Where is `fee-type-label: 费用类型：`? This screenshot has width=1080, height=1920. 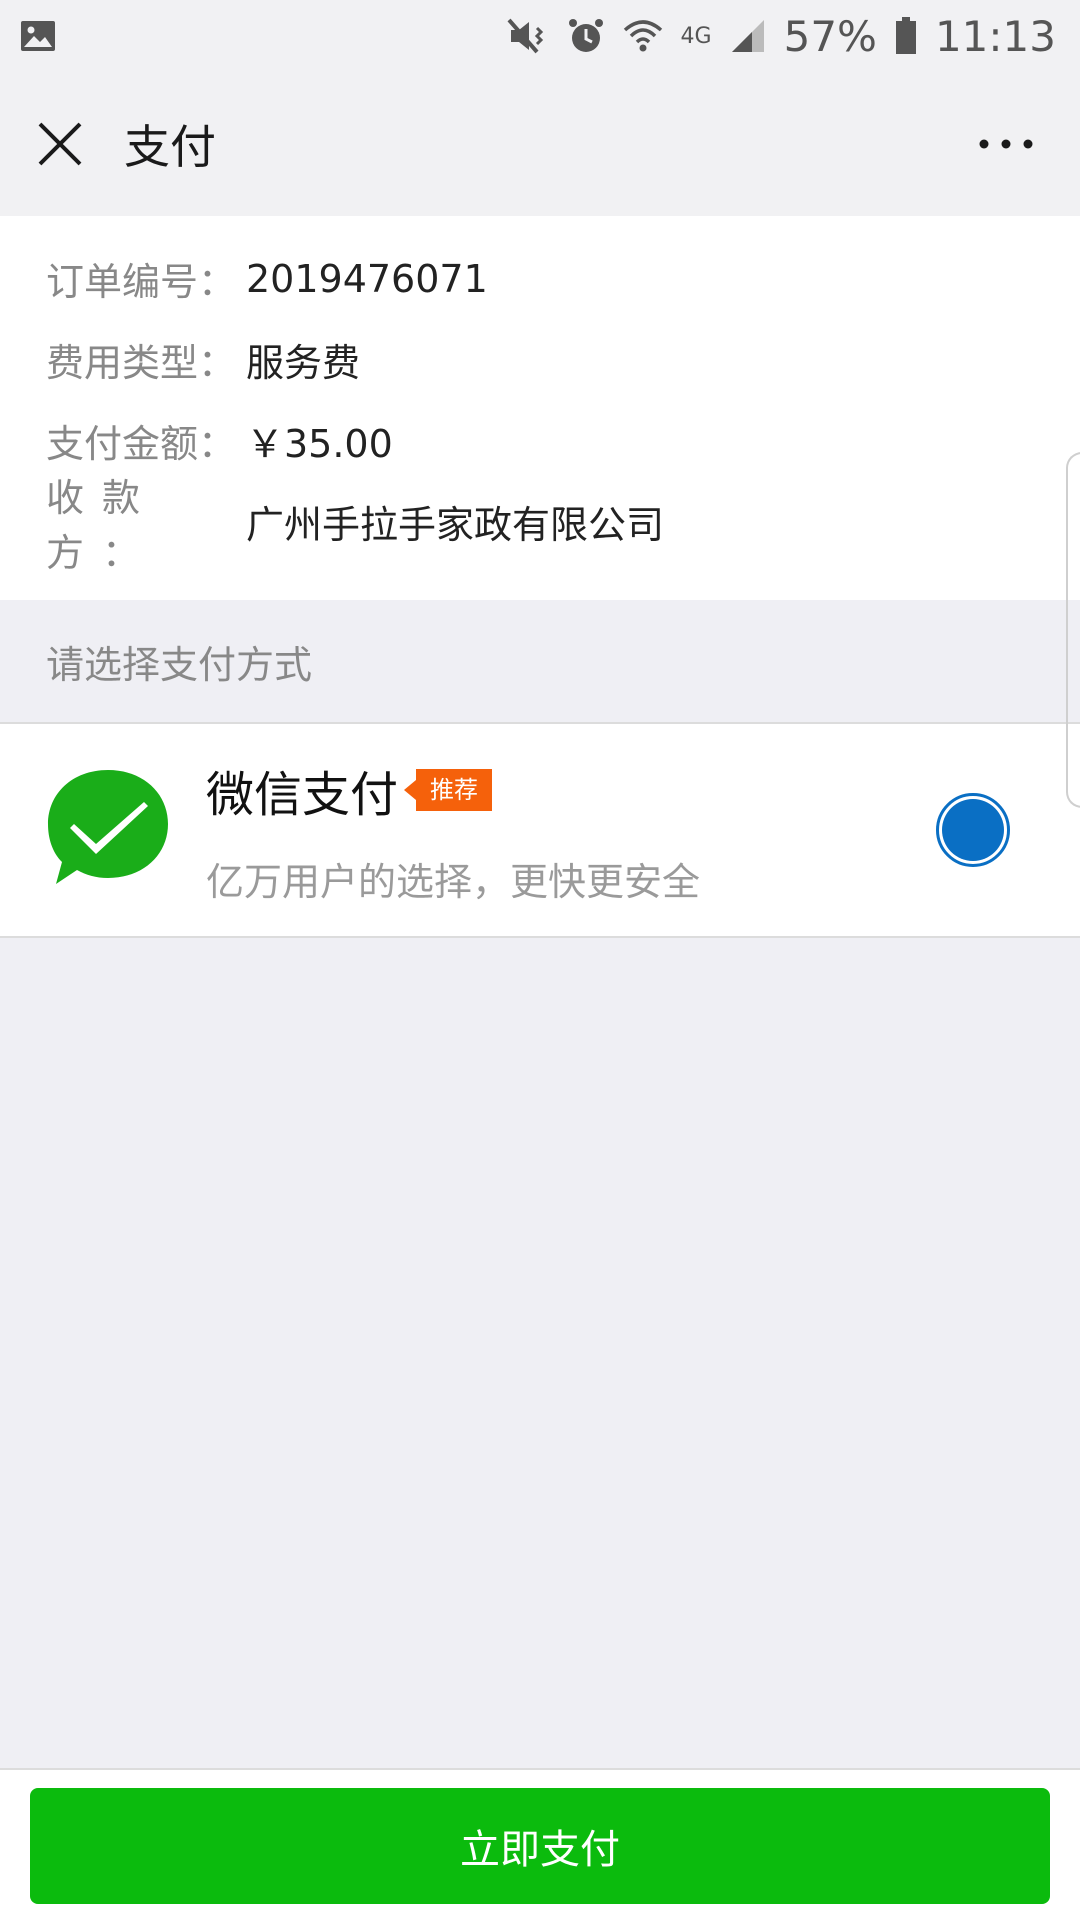 fee-type-label: 费用类型： is located at coordinates (141, 363).